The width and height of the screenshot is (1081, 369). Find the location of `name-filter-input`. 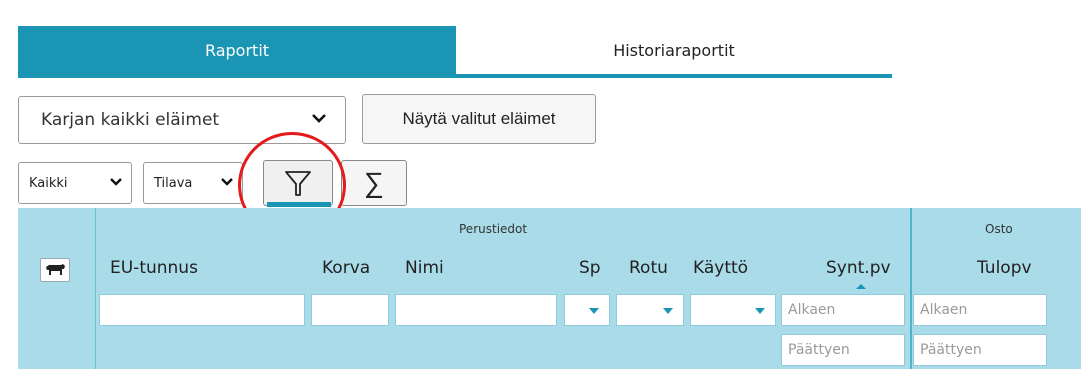

name-filter-input is located at coordinates (476, 310).